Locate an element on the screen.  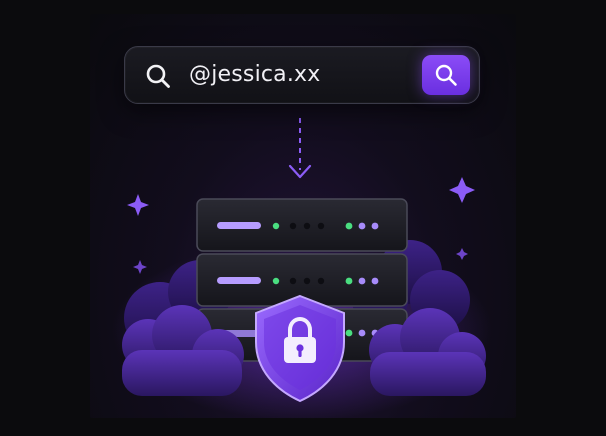
search-input: @jessica.xx is located at coordinates (255, 75).